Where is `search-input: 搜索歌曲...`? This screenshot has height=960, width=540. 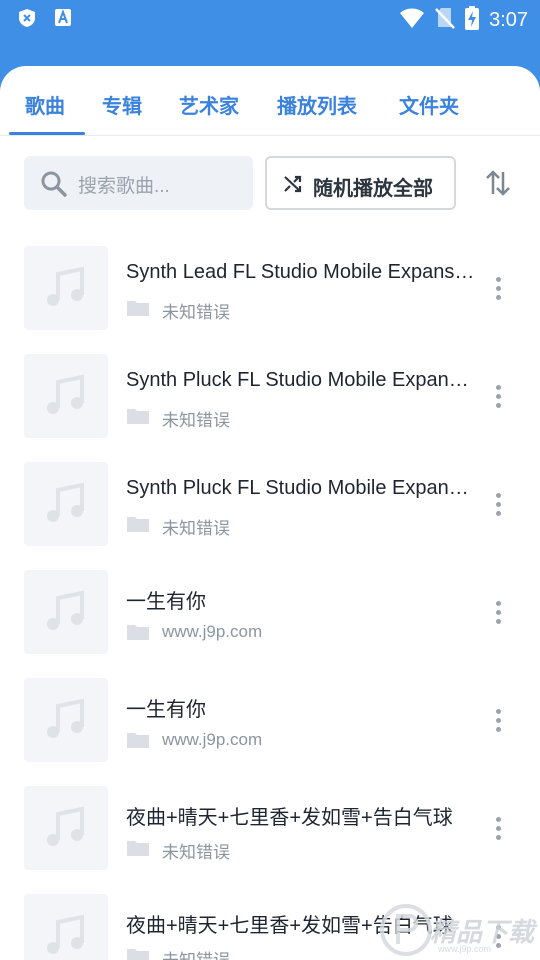 search-input: 搜索歌曲... is located at coordinates (138, 183).